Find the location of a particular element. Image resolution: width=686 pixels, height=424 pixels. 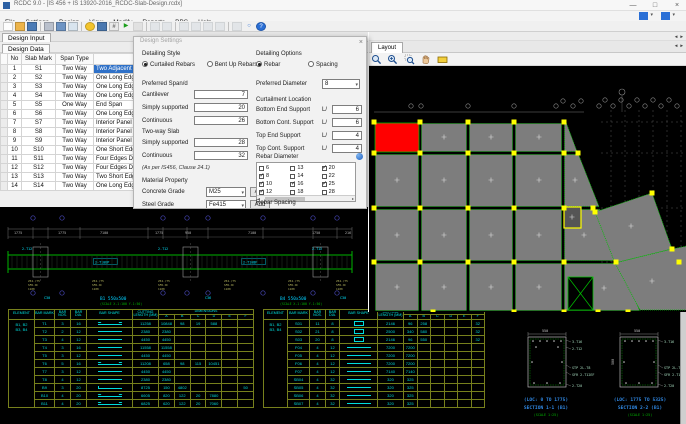

radio-rebar: Rebar is located at coordinates (268, 64).